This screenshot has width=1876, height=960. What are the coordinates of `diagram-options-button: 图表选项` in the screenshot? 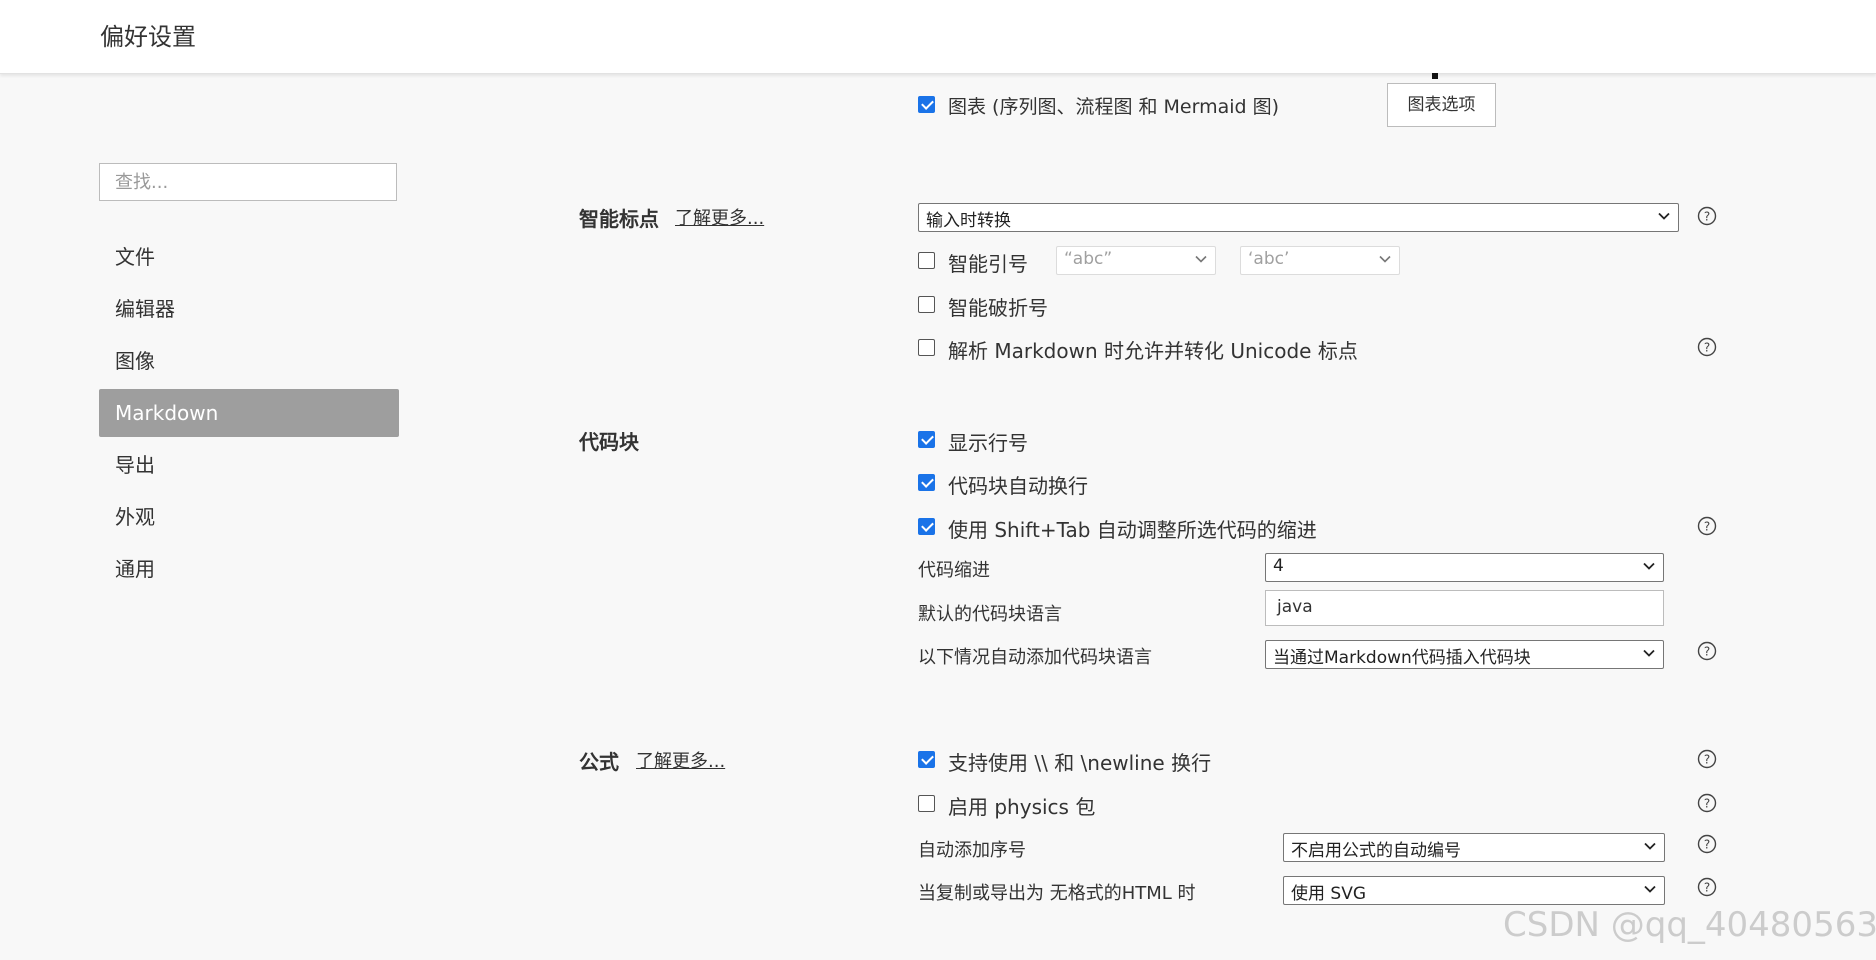 It's located at (1441, 105).